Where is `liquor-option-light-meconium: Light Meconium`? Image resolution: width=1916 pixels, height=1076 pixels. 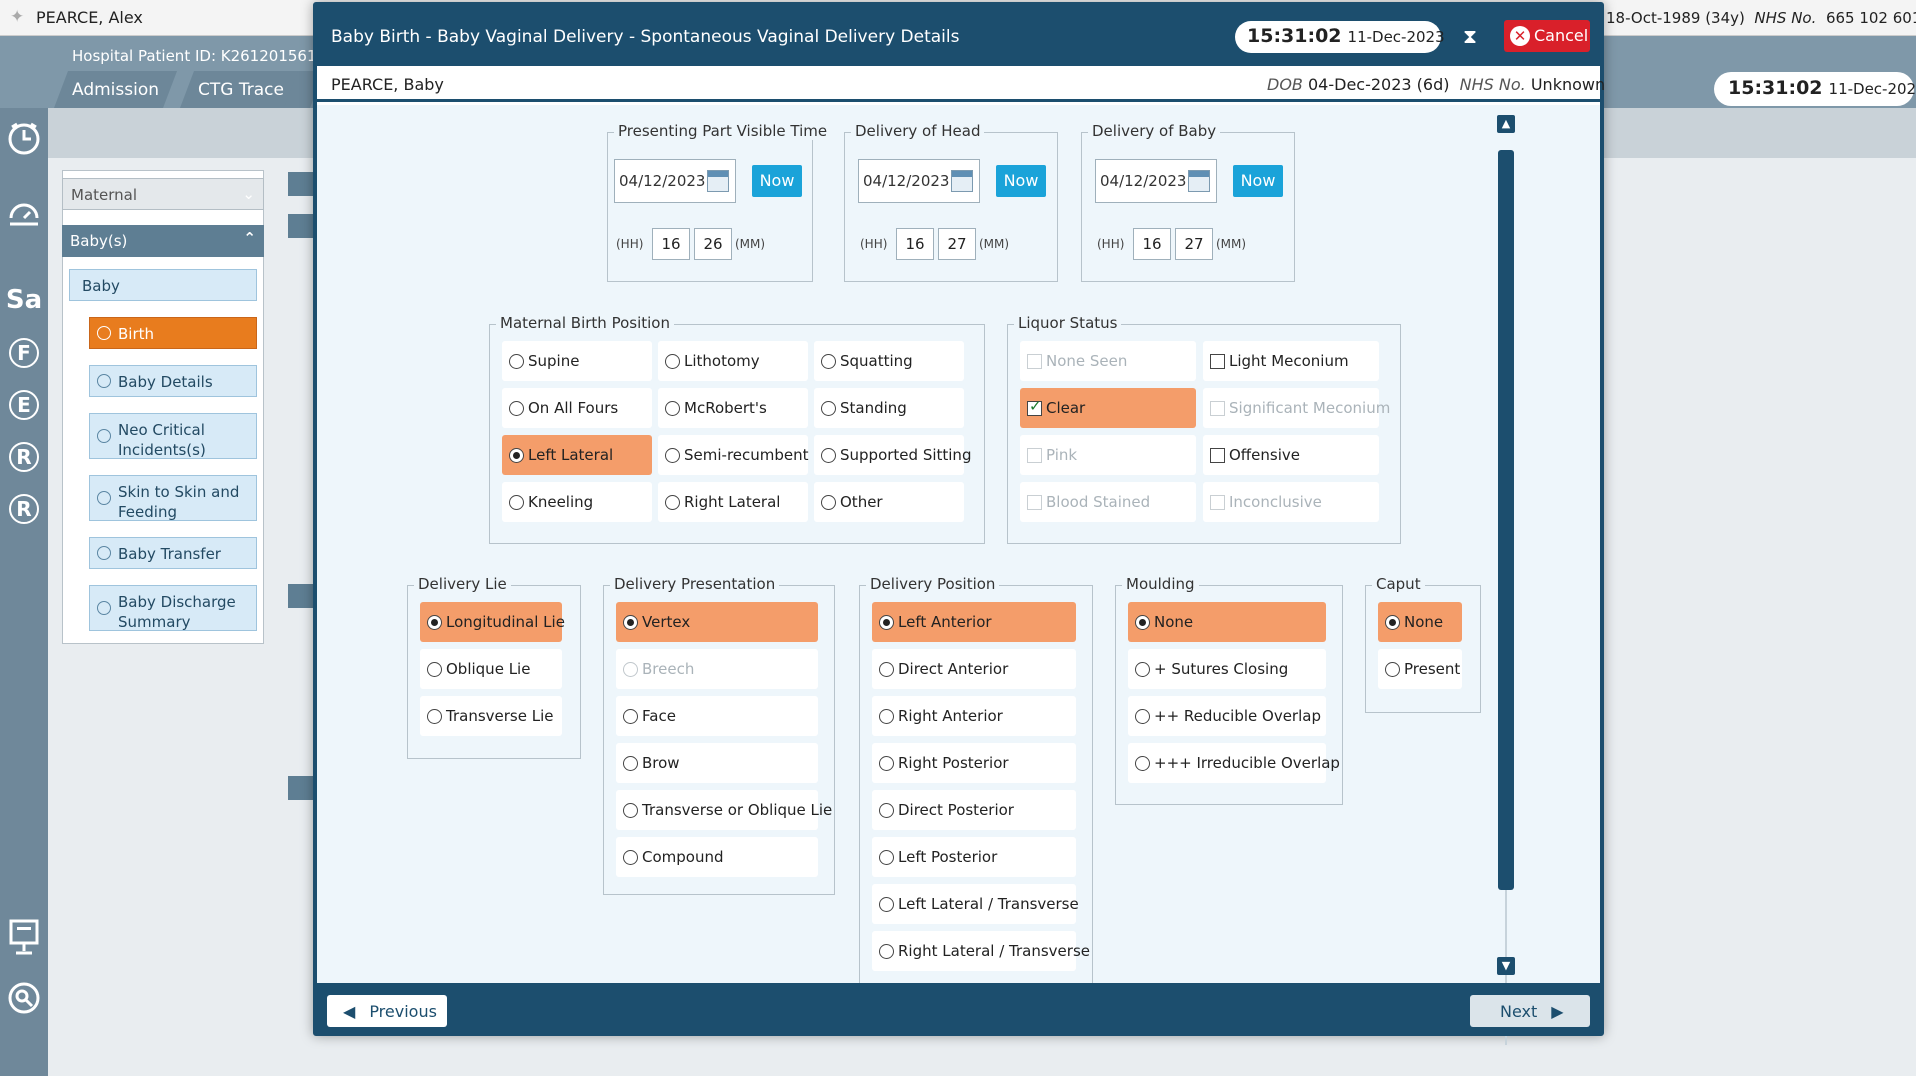
liquor-option-light-meconium: Light Meconium is located at coordinates (1291, 361).